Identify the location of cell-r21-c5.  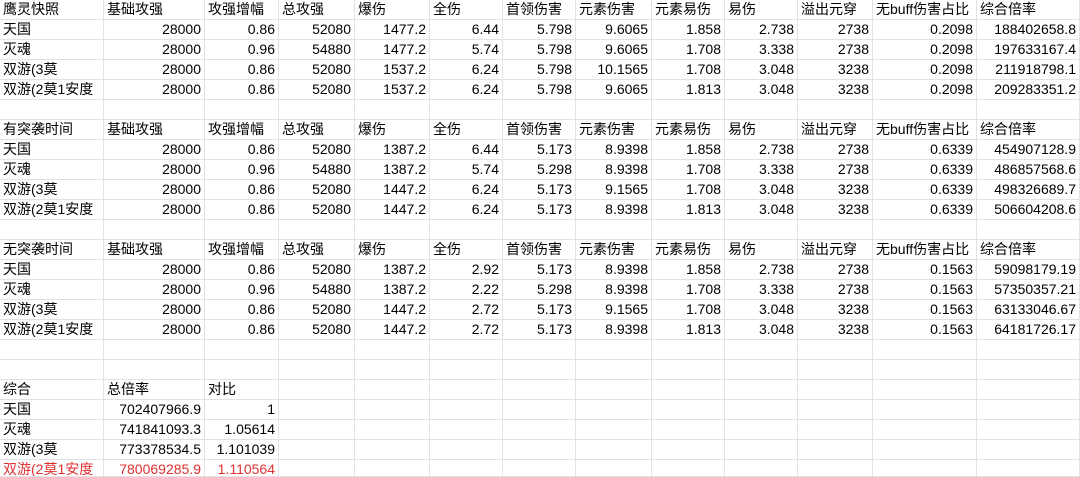
(392, 410).